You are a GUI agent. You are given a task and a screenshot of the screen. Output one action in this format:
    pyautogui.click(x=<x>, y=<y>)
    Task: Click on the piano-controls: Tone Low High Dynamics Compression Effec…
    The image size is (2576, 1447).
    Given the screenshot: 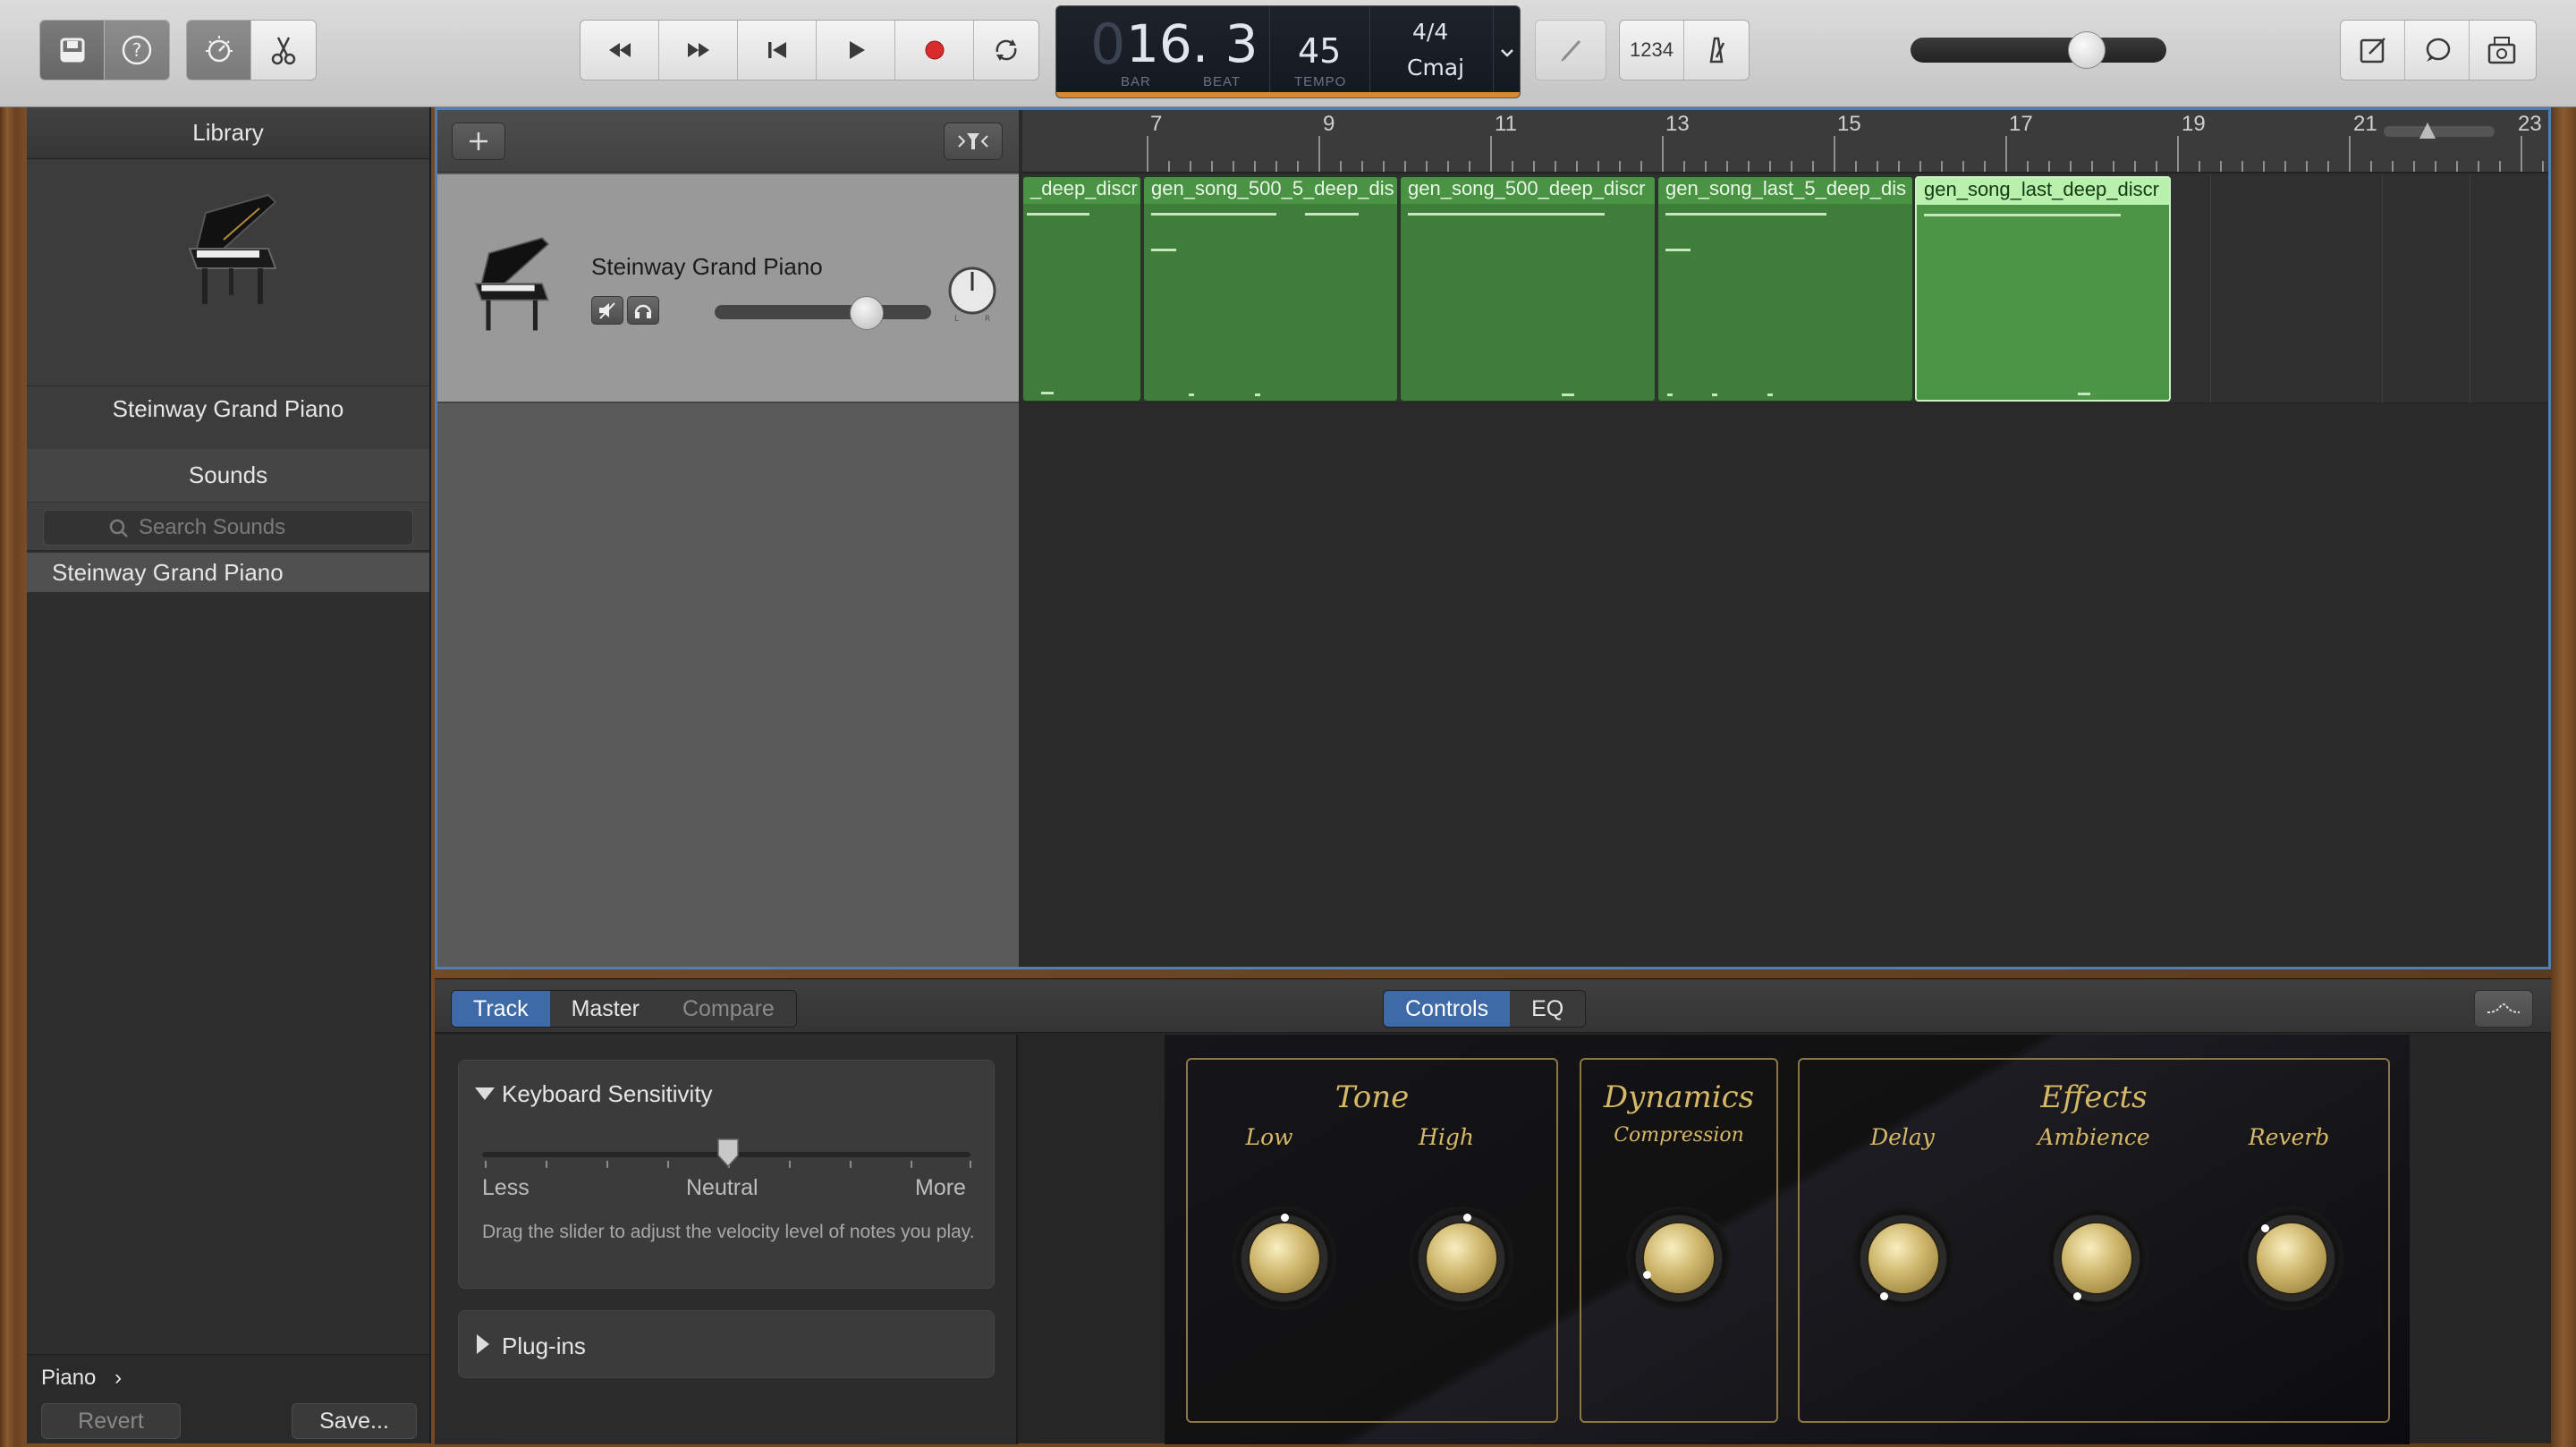 What is the action you would take?
    pyautogui.click(x=1787, y=1239)
    